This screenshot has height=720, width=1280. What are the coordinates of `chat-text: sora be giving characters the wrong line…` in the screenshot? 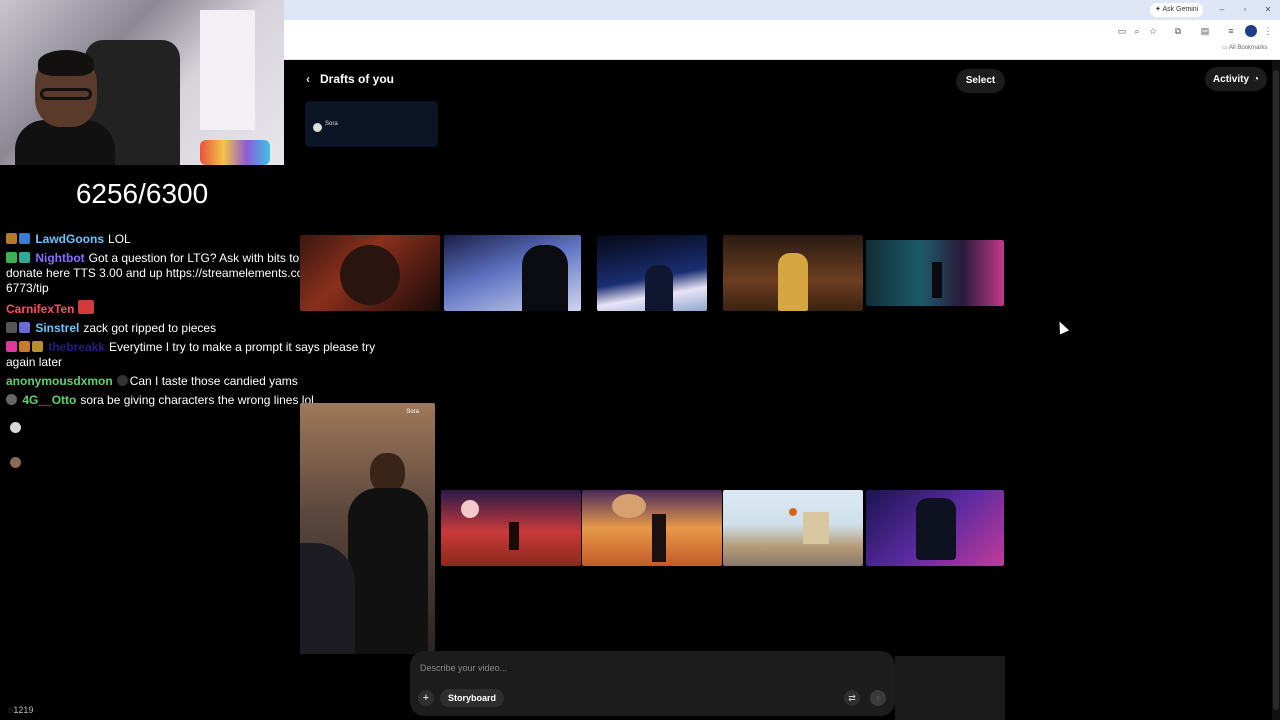 It's located at (197, 400).